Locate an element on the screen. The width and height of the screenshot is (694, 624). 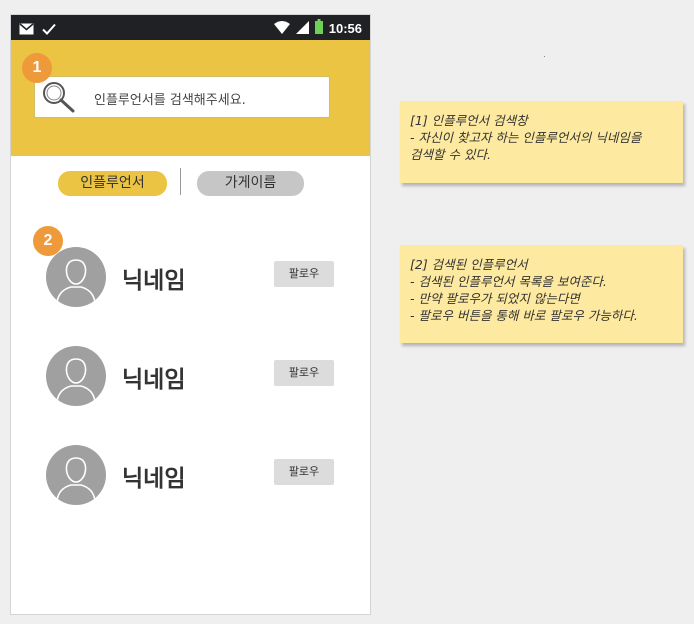
wifi-icon is located at coordinates (281, 28).